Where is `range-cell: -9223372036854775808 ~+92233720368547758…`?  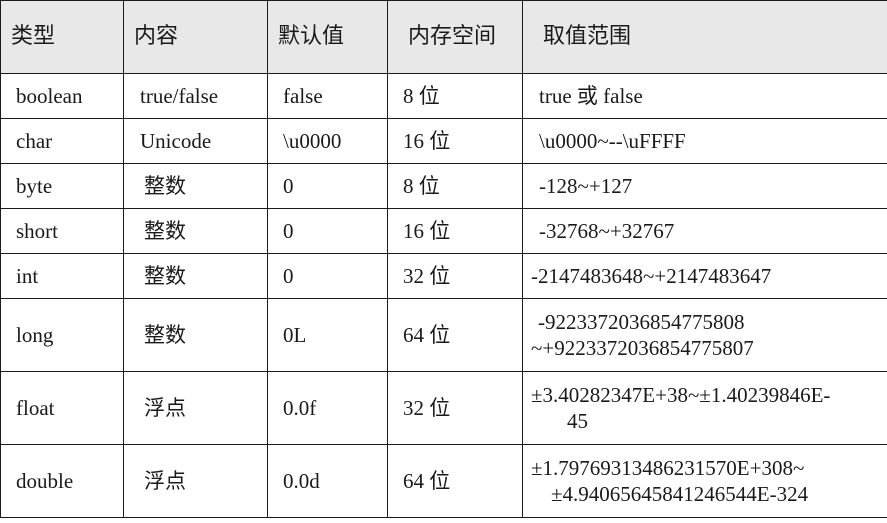 range-cell: -9223372036854775808 ~+92233720368547758… is located at coordinates (704, 335).